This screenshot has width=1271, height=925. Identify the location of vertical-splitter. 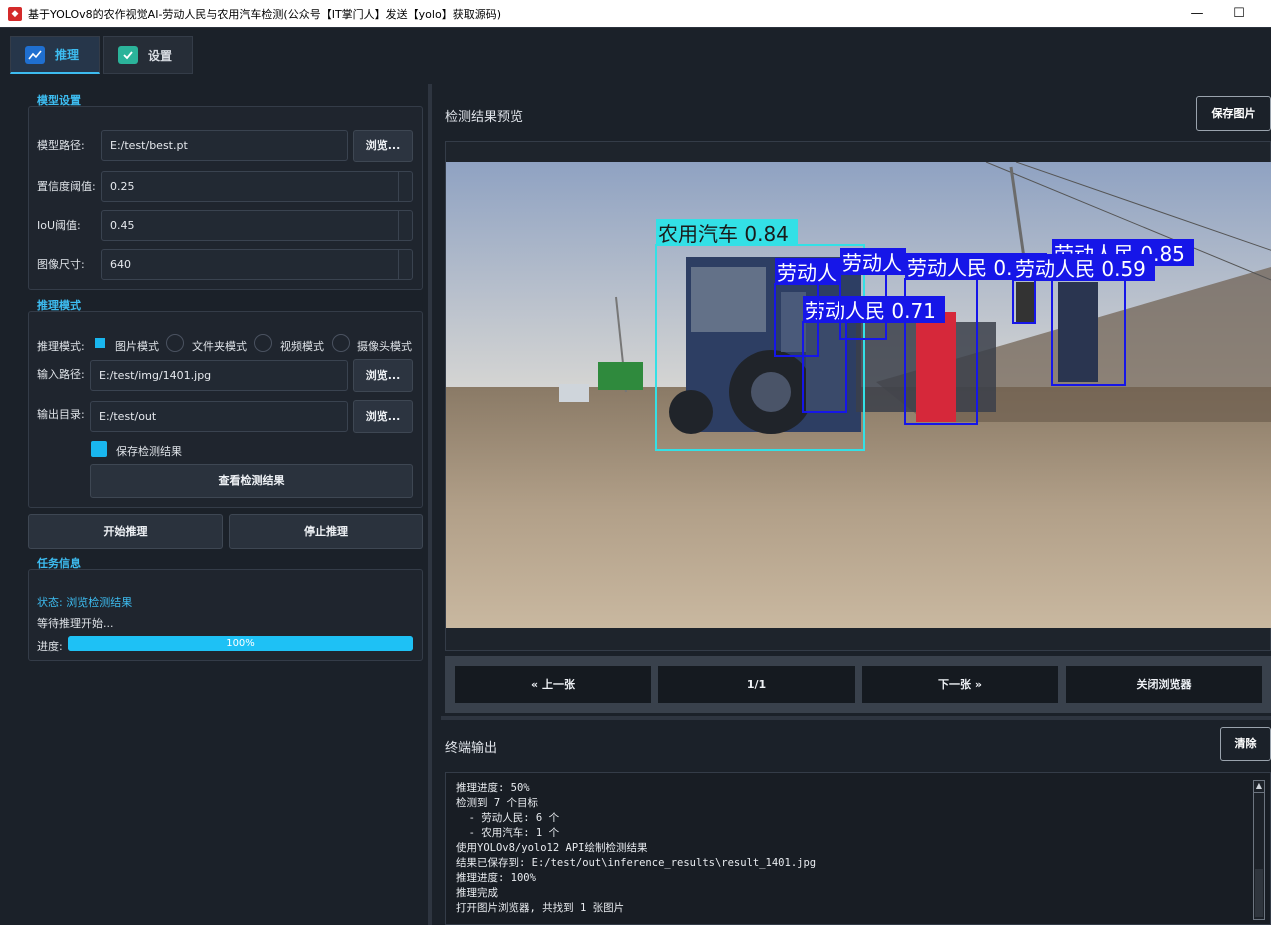
(856, 718).